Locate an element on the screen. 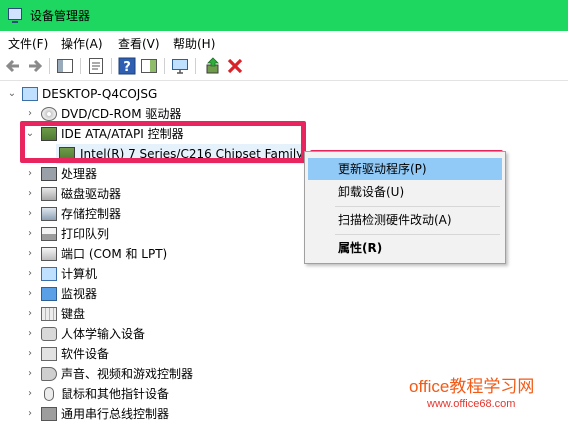 This screenshot has width=568, height=424. watermark-url: www.office68.com is located at coordinates (471, 404).